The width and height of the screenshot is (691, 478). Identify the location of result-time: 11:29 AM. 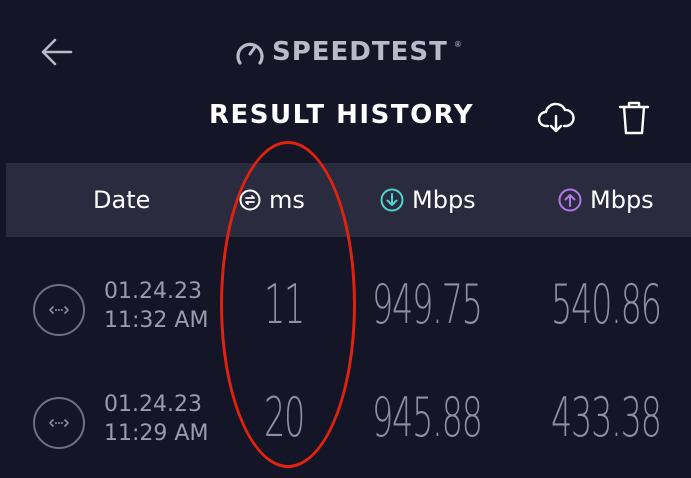
(156, 433).